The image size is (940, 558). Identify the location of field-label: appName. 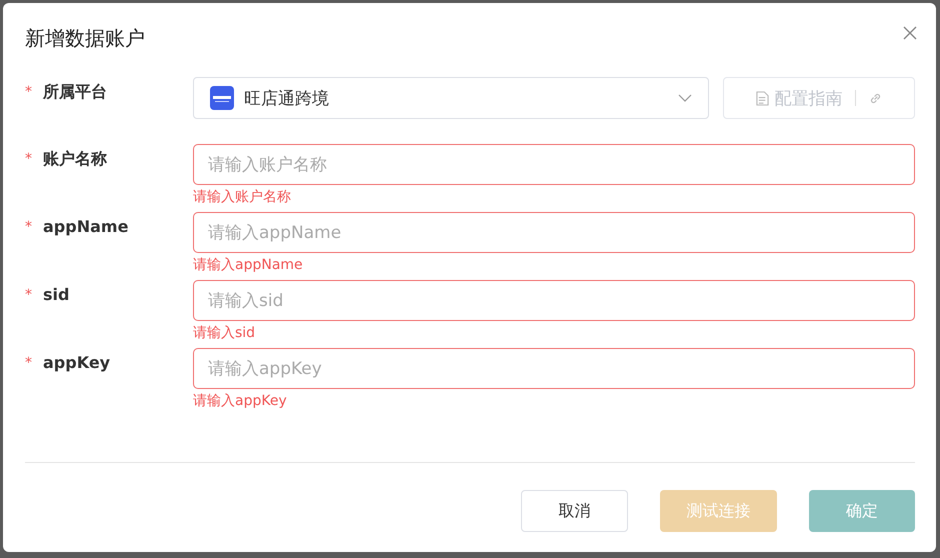
(85, 226).